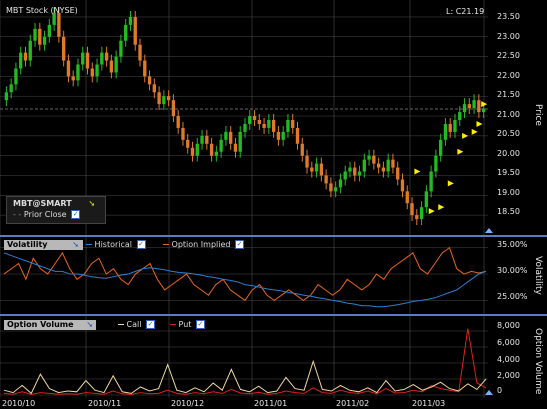 This screenshot has height=409, width=547. What do you see at coordinates (151, 324) in the screenshot?
I see `call-checkbox: ✓` at bounding box center [151, 324].